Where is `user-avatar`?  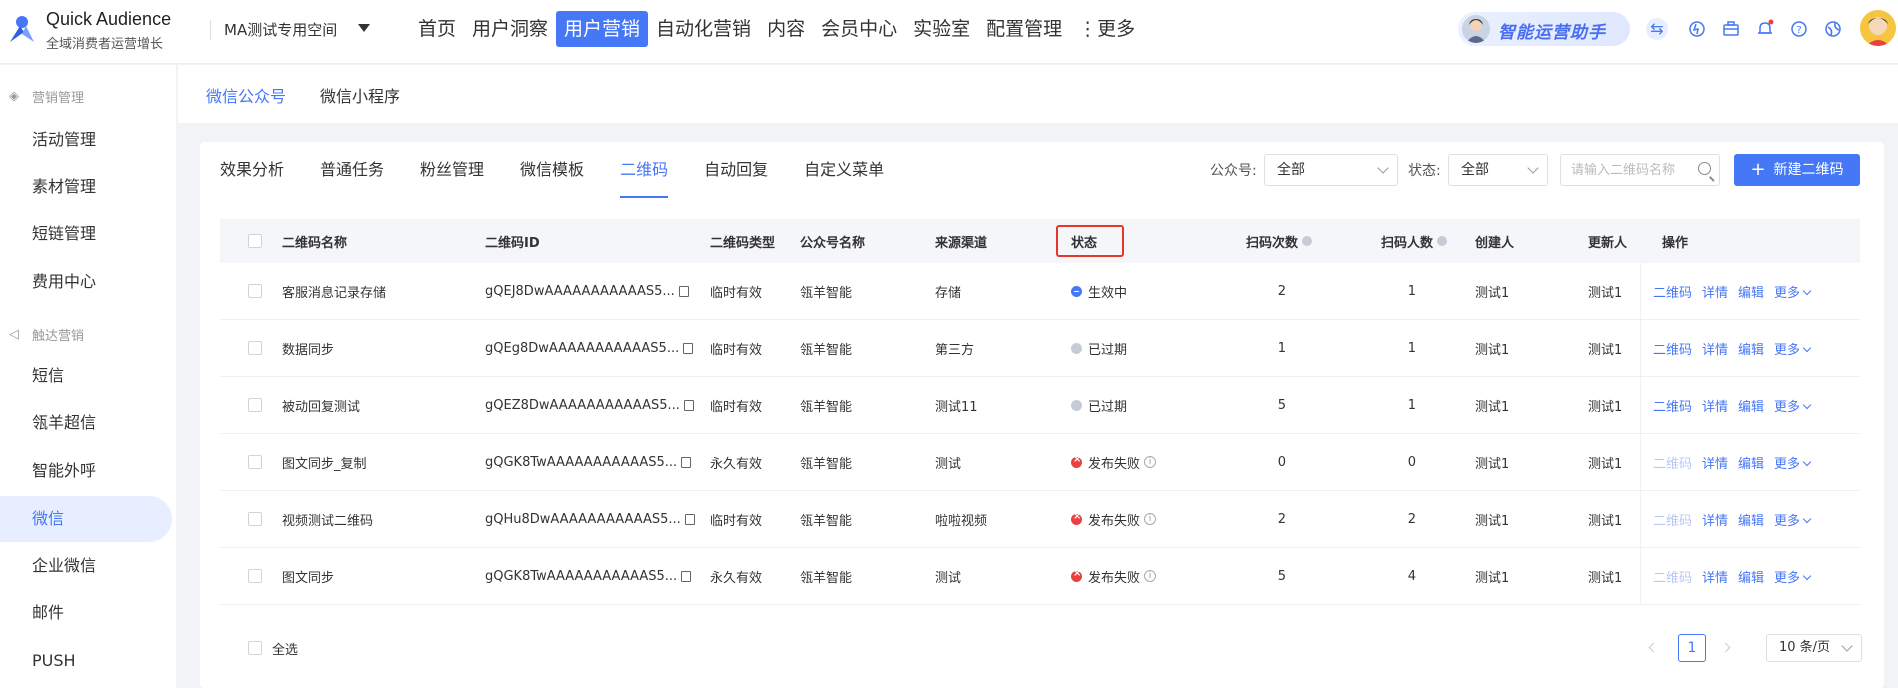 user-avatar is located at coordinates (1878, 28).